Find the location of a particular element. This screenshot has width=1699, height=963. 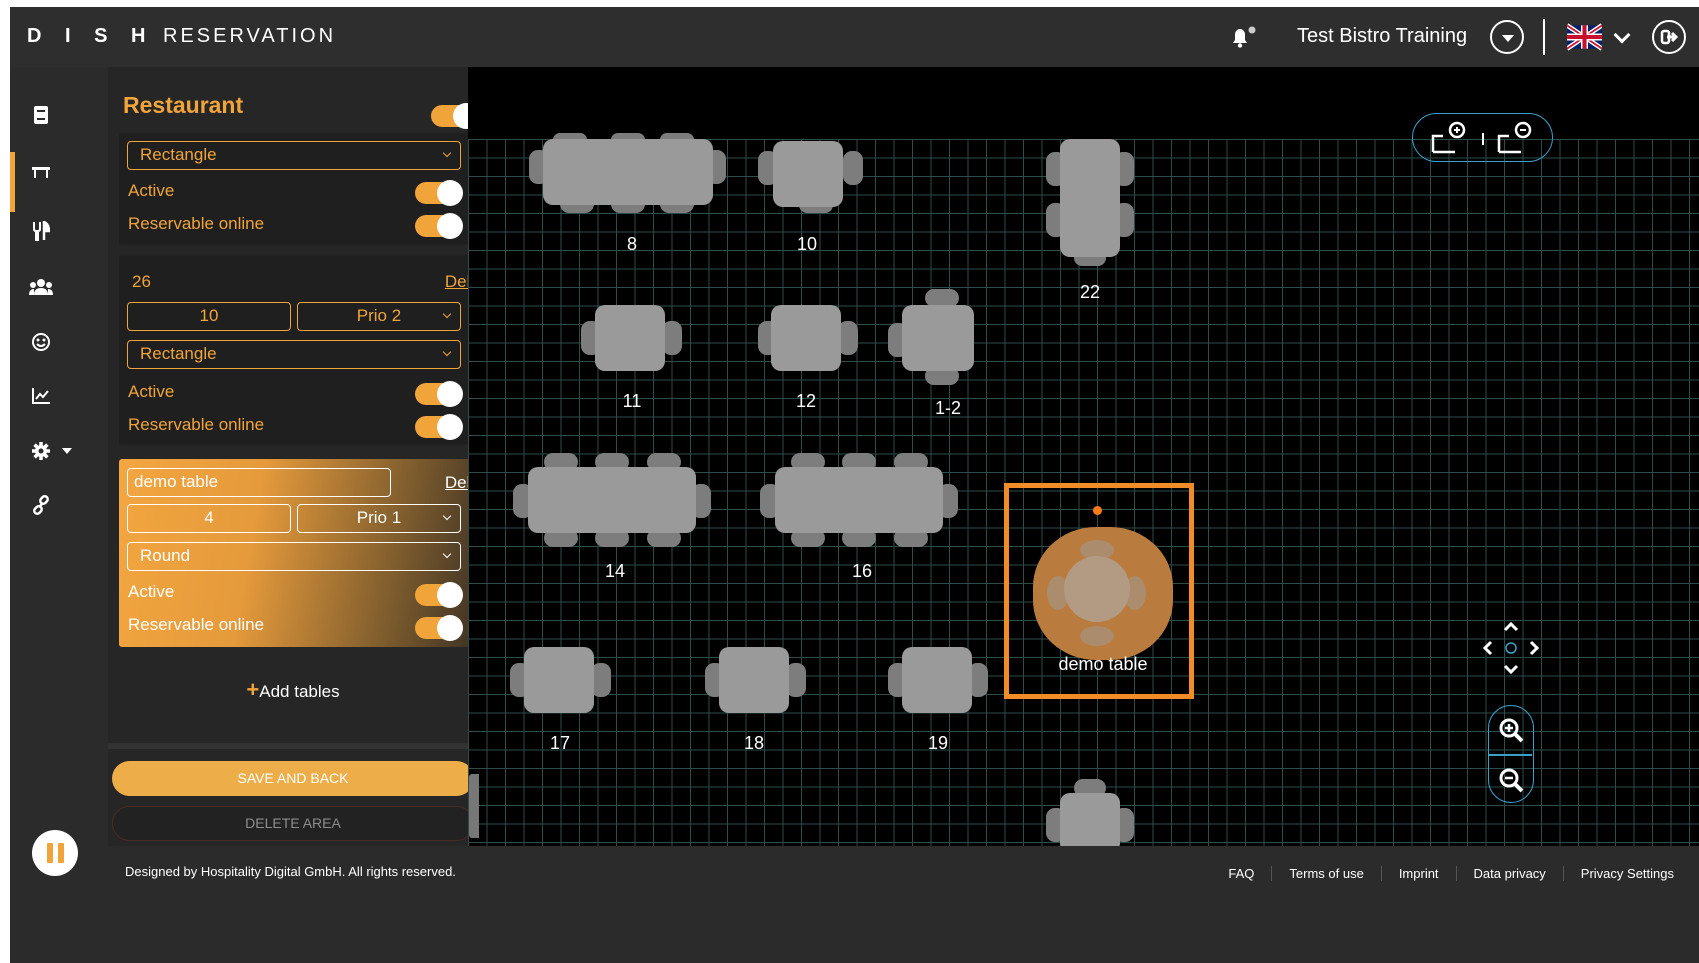

center-icon is located at coordinates (1511, 648).